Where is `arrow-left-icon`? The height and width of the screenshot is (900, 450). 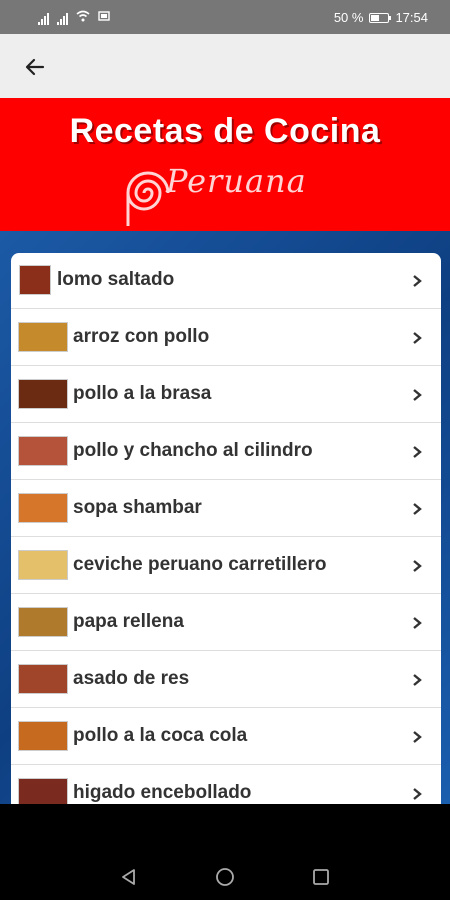
arrow-left-icon is located at coordinates (35, 67).